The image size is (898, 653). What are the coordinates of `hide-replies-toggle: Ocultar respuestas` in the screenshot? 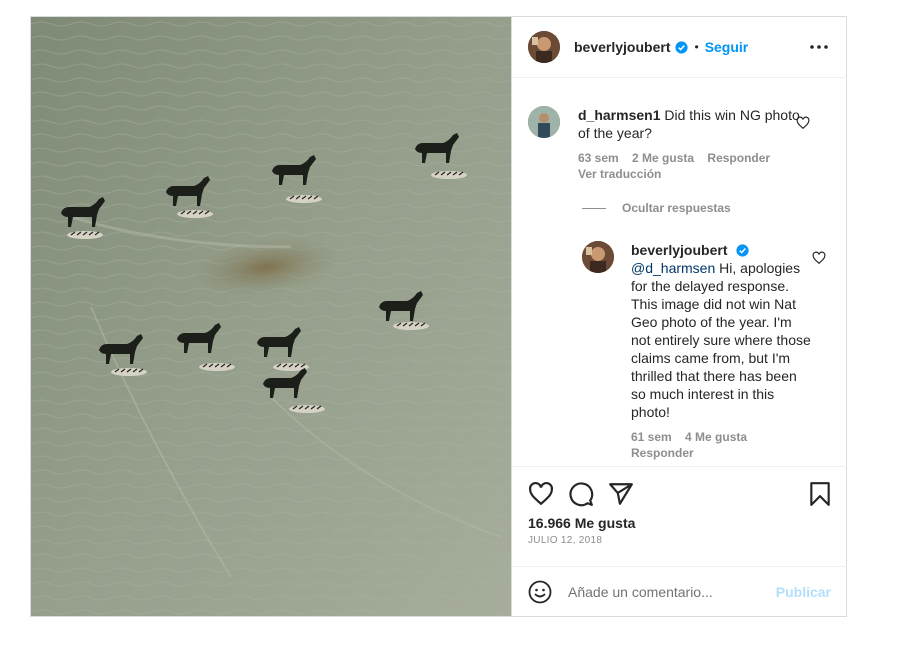 It's located at (656, 208).